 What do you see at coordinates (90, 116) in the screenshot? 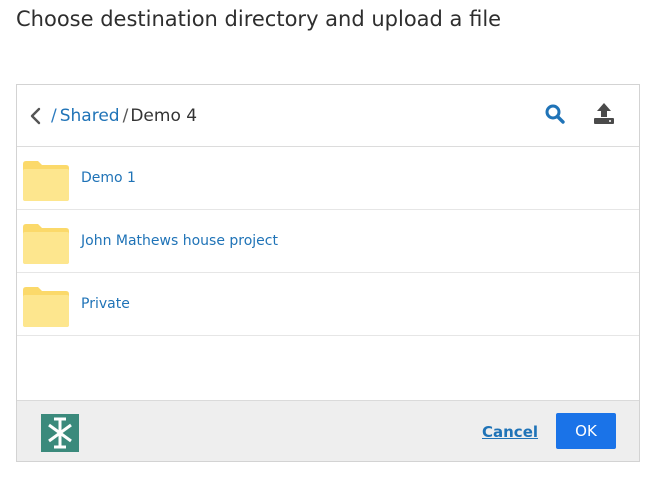
I see `breadcrumb-link-shared: Shared` at bounding box center [90, 116].